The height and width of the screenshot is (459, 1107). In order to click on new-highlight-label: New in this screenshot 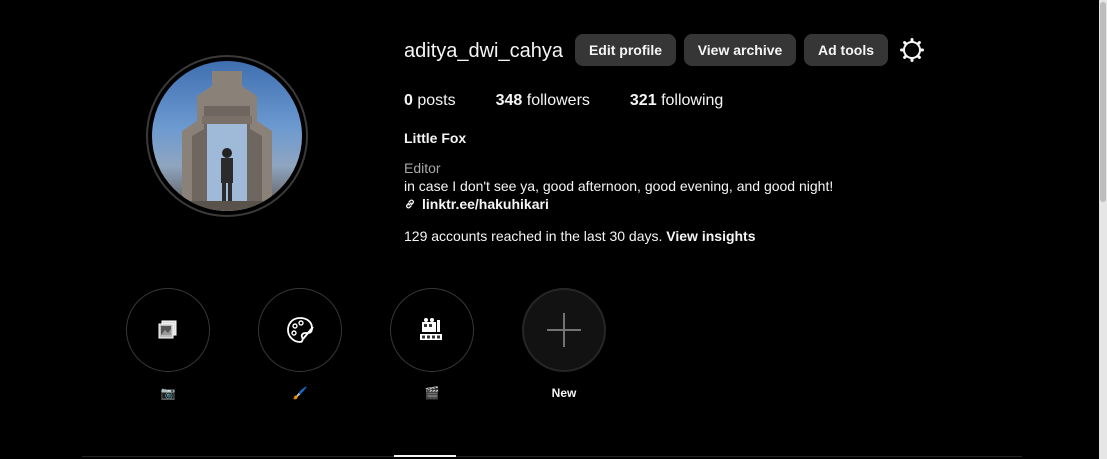, I will do `click(564, 393)`.